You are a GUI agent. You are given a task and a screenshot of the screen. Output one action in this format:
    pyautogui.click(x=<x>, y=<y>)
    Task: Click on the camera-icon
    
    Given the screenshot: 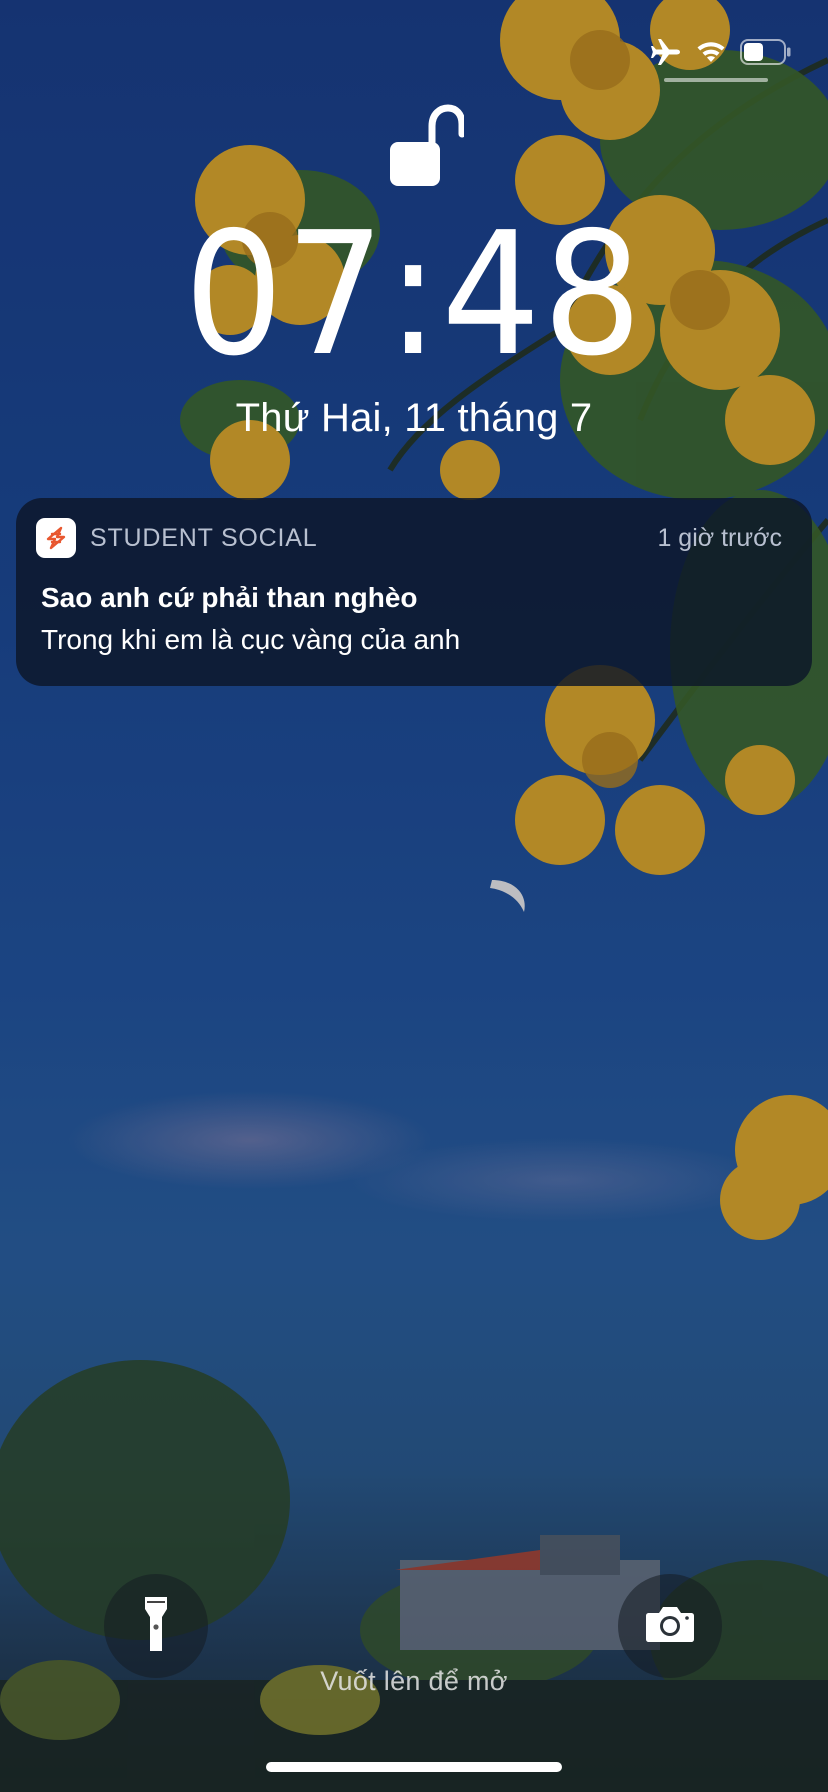 What is the action you would take?
    pyautogui.click(x=670, y=1626)
    